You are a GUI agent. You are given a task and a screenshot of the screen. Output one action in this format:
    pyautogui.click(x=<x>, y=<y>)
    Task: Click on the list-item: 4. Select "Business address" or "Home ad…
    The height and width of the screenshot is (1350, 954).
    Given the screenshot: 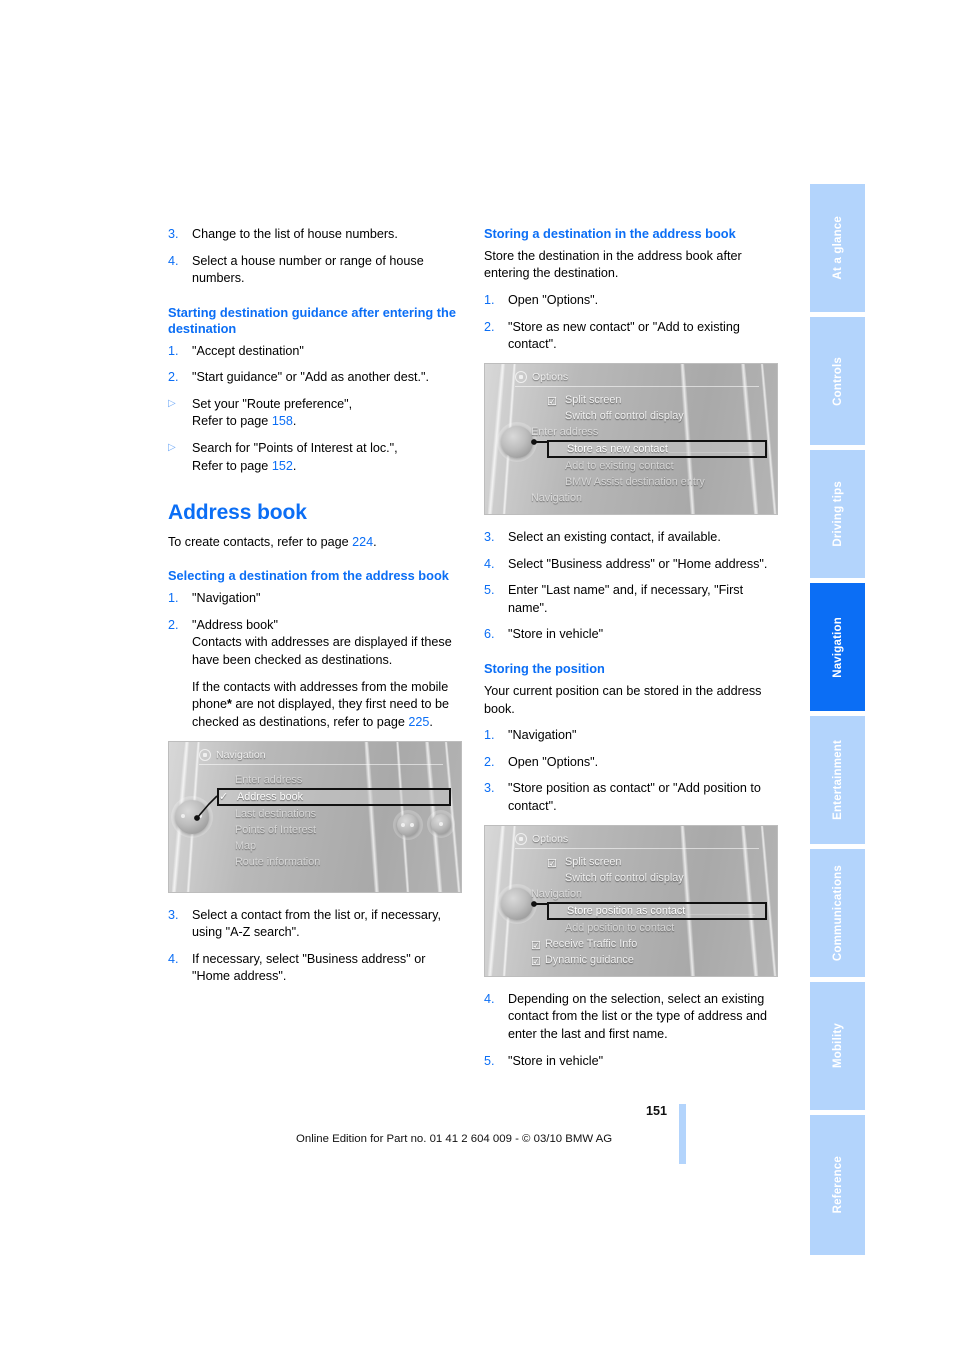 What is the action you would take?
    pyautogui.click(x=631, y=565)
    